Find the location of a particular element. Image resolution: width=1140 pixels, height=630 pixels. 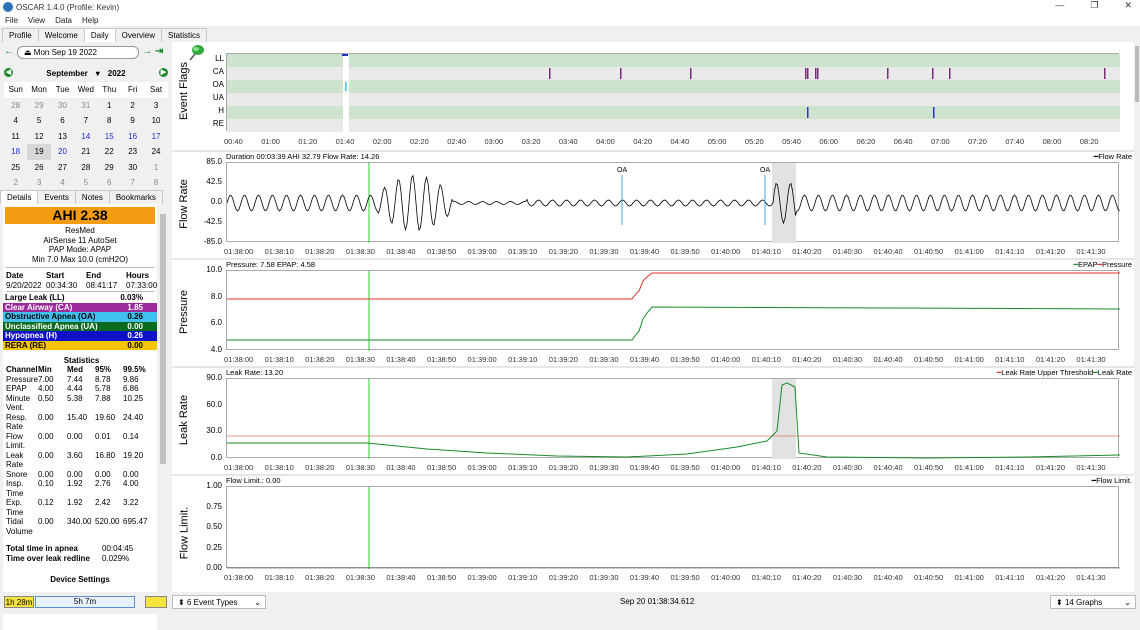

tab-profile: Profile is located at coordinates (20, 35).